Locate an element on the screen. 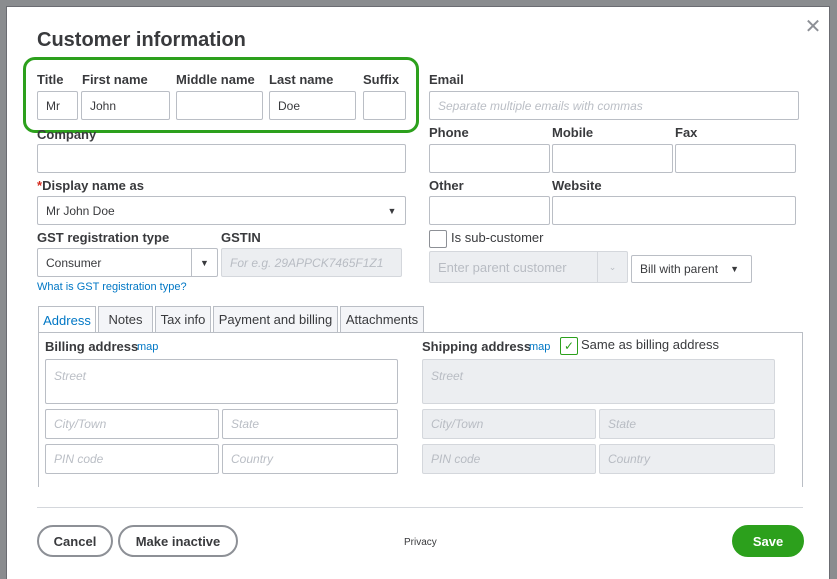  shipping-city-placeholder: City/Town is located at coordinates (457, 424).